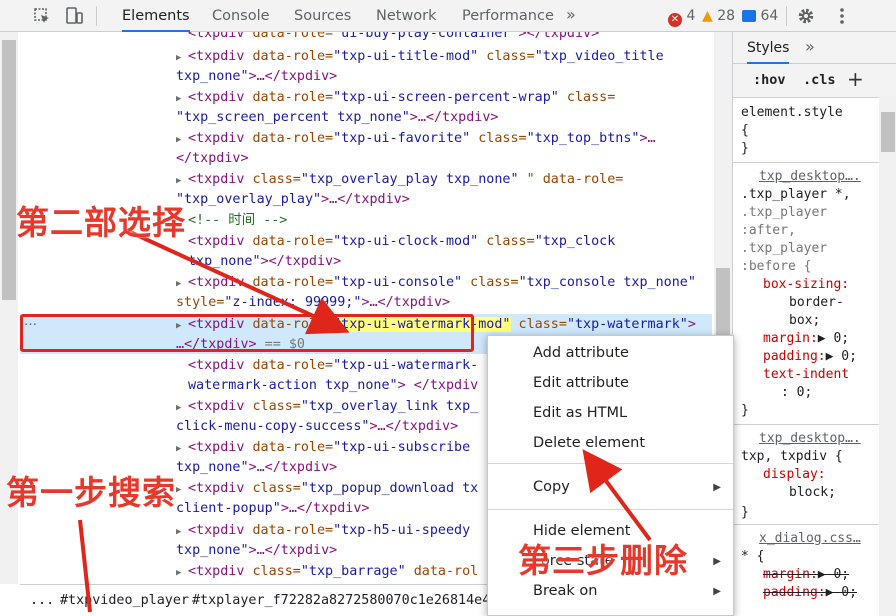 Image resolution: width=896 pixels, height=616 pixels. What do you see at coordinates (810, 593) in the screenshot?
I see `css-property-overridden: padding:▶ 0;` at bounding box center [810, 593].